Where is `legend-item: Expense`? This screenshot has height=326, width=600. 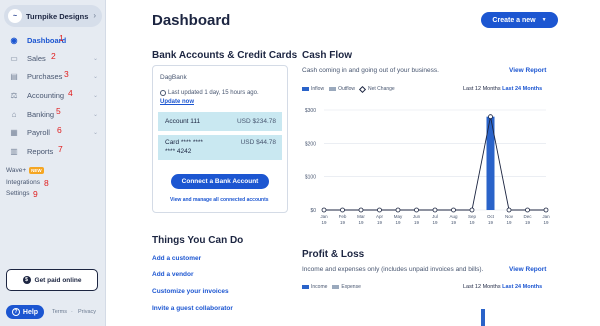
legend-item: Expense is located at coordinates (346, 287).